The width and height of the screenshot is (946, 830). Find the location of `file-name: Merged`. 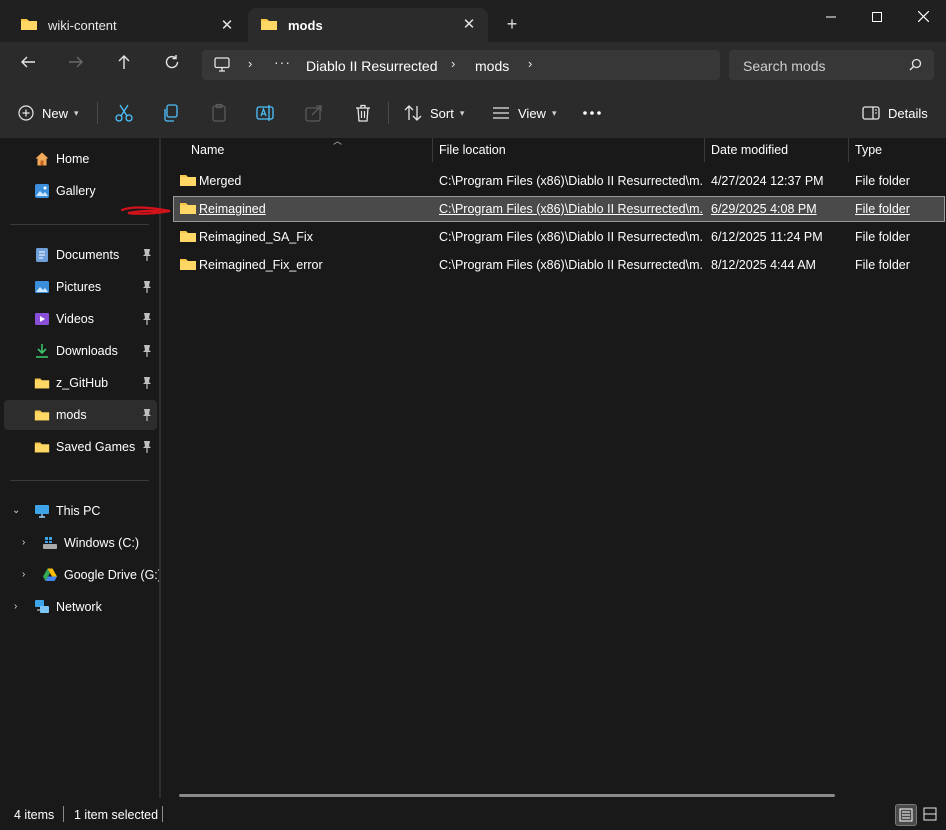

file-name: Merged is located at coordinates (314, 181).